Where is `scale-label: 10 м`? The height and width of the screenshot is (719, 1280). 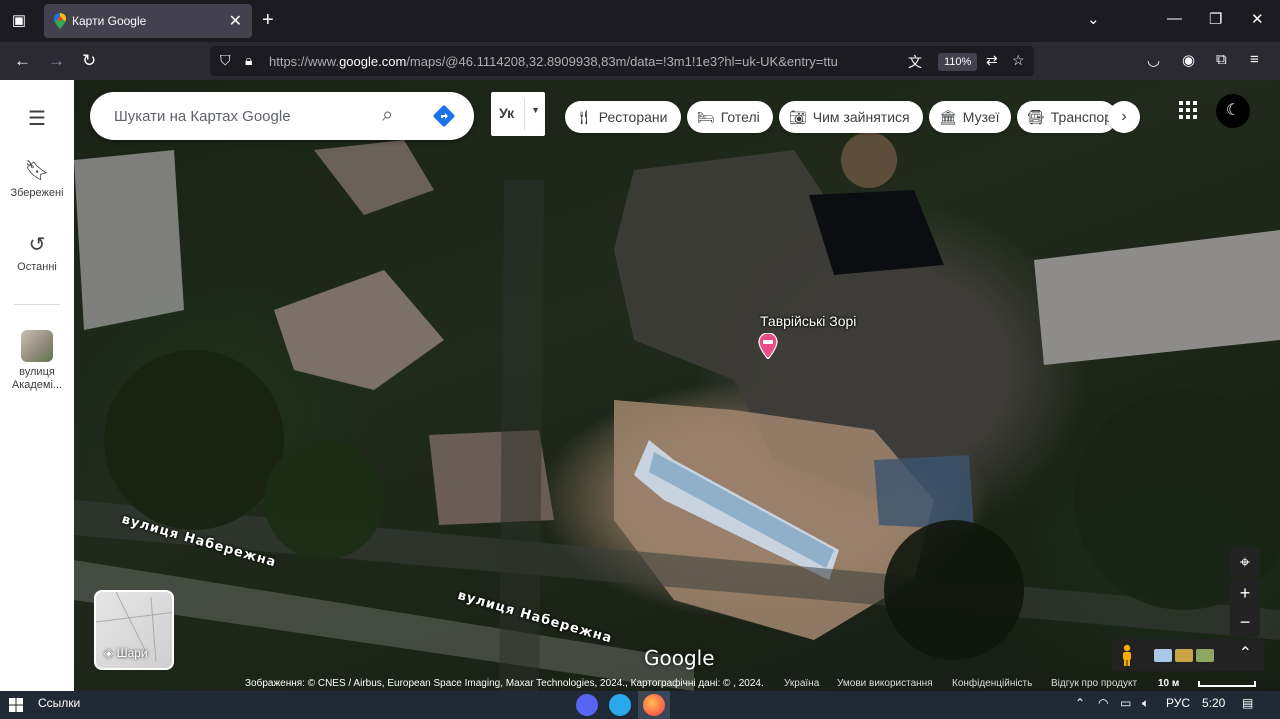
scale-label: 10 м is located at coordinates (1168, 683).